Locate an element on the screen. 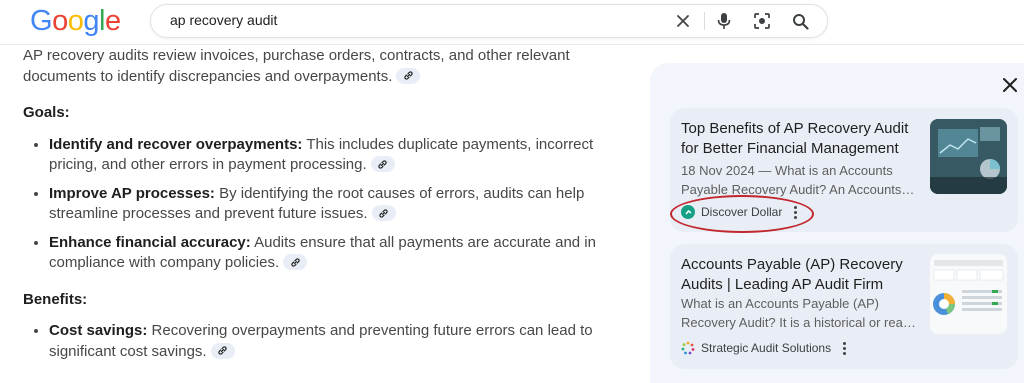  search-input: ap recovery audit is located at coordinates (223, 20).